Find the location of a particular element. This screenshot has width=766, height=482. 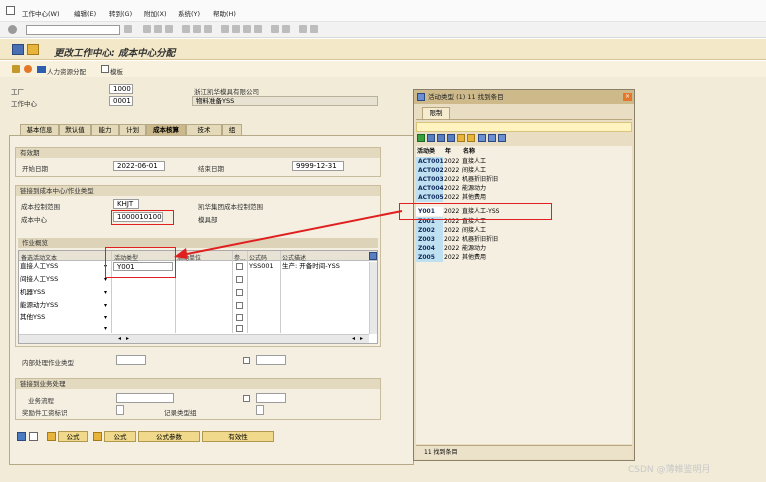

incentive-wage-field is located at coordinates (120, 410).